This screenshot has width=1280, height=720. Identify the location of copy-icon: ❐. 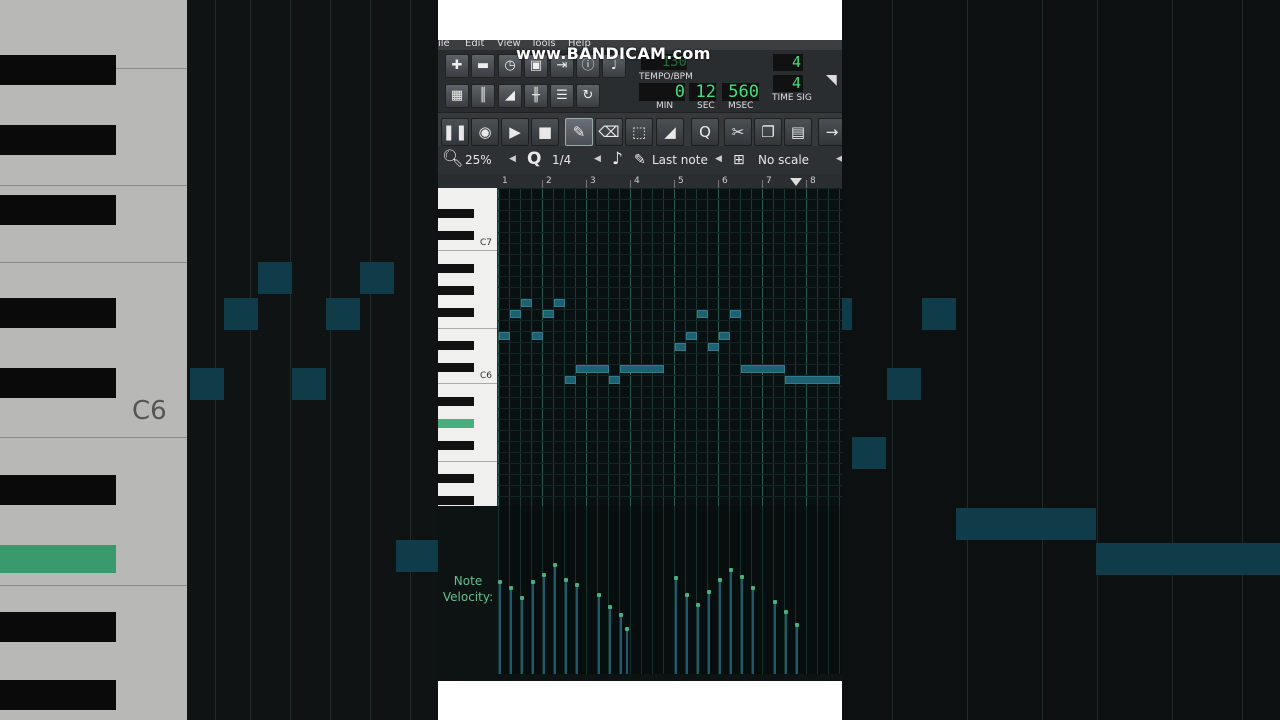
(768, 132).